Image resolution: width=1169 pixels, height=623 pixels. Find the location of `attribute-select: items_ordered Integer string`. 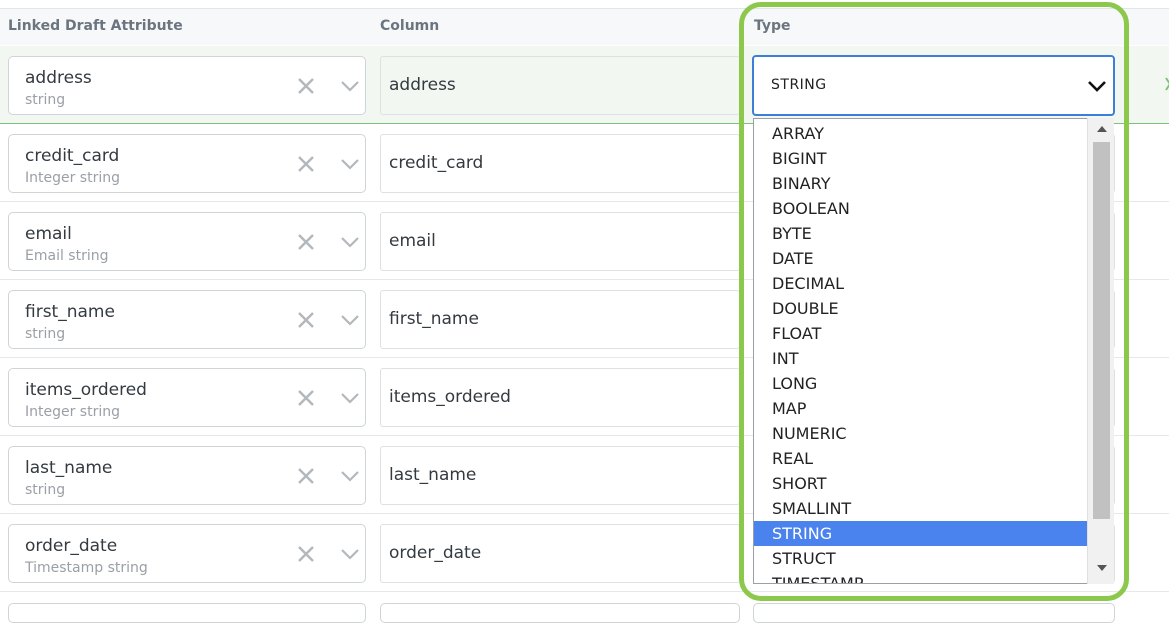

attribute-select: items_ordered Integer string is located at coordinates (187, 397).